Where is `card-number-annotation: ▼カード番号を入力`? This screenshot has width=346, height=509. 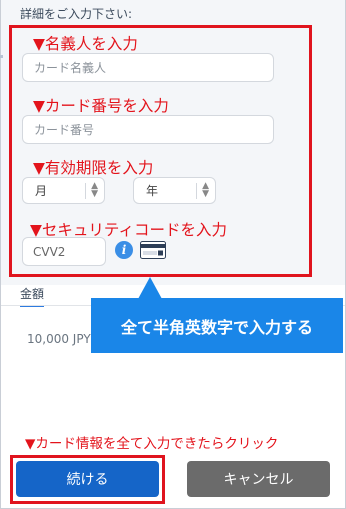 card-number-annotation: ▼カード番号を入力 is located at coordinates (101, 106).